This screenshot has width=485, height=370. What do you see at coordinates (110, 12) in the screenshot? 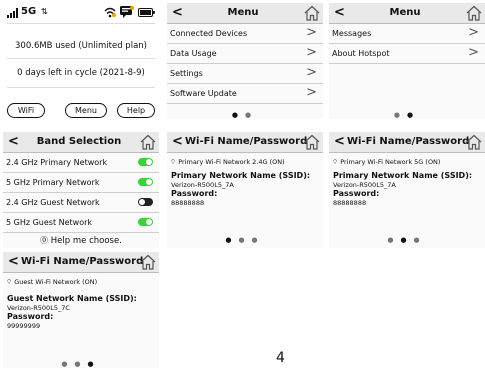
I see `wifi-icon` at bounding box center [110, 12].